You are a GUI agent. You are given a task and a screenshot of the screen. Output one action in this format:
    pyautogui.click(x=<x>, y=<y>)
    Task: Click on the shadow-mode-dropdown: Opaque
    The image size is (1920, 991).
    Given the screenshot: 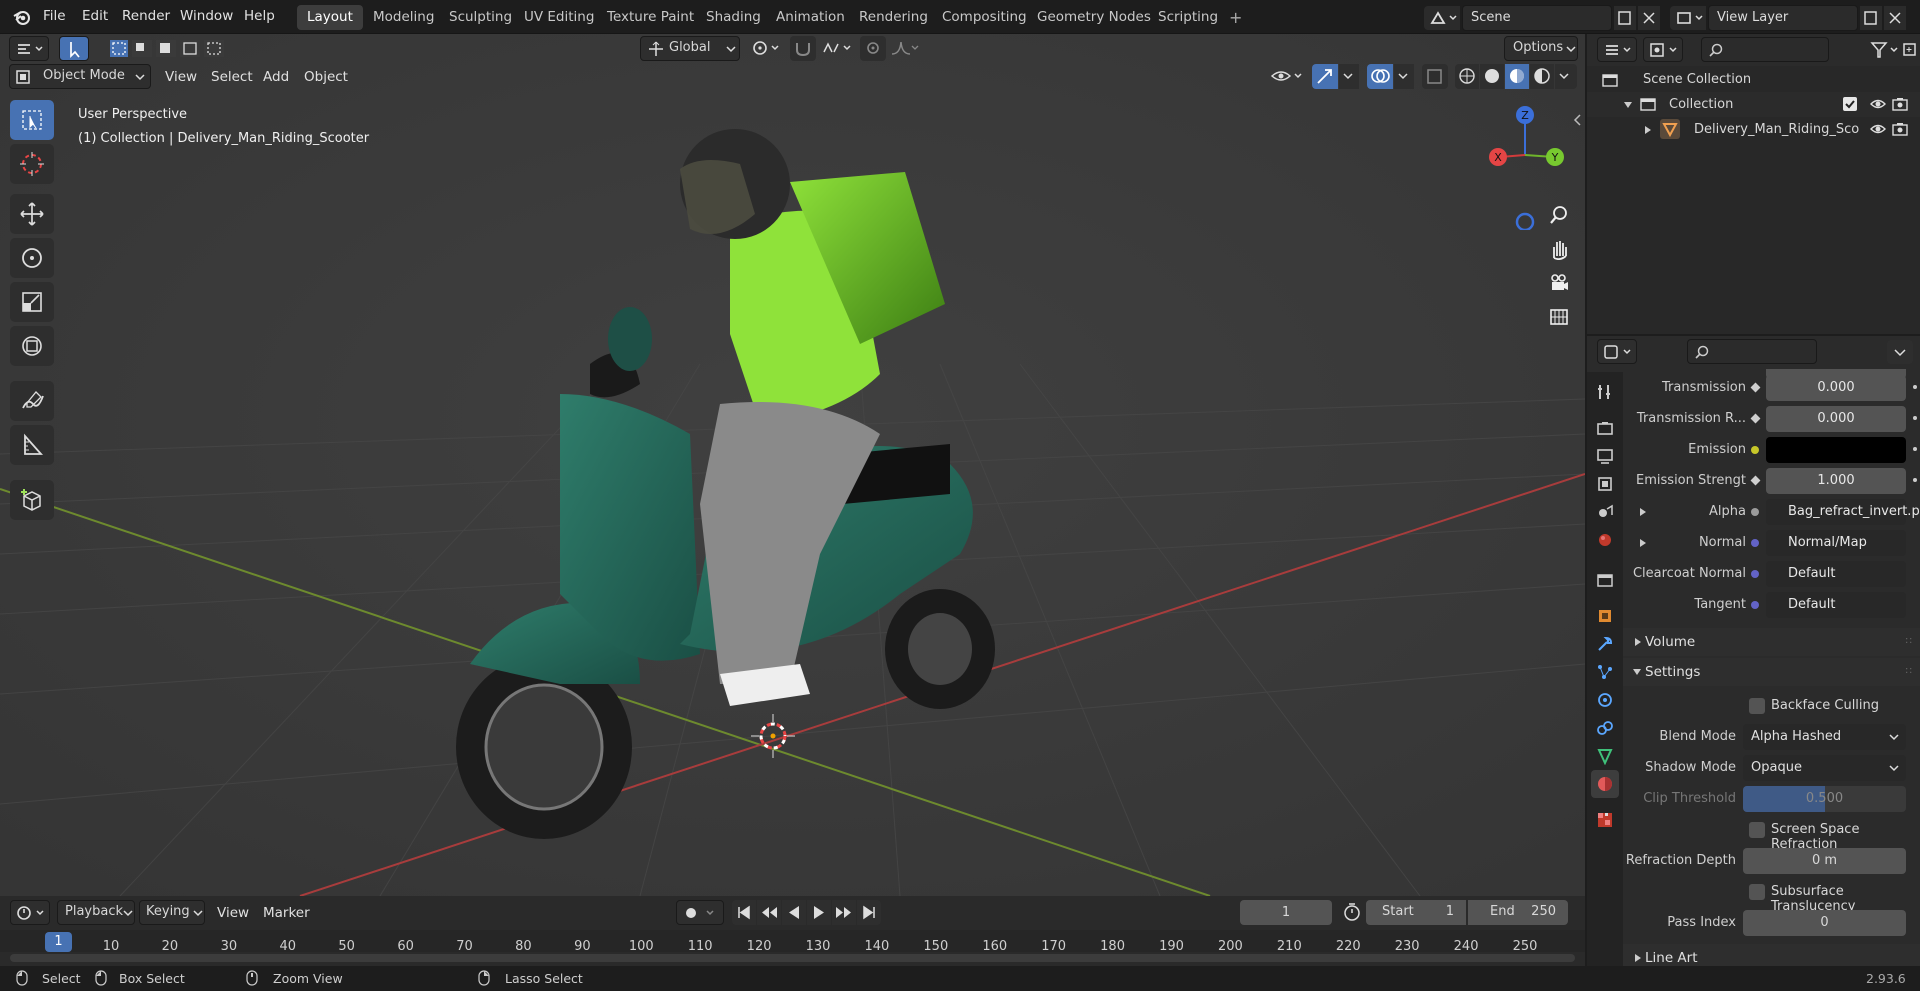 What is the action you would take?
    pyautogui.click(x=1824, y=768)
    